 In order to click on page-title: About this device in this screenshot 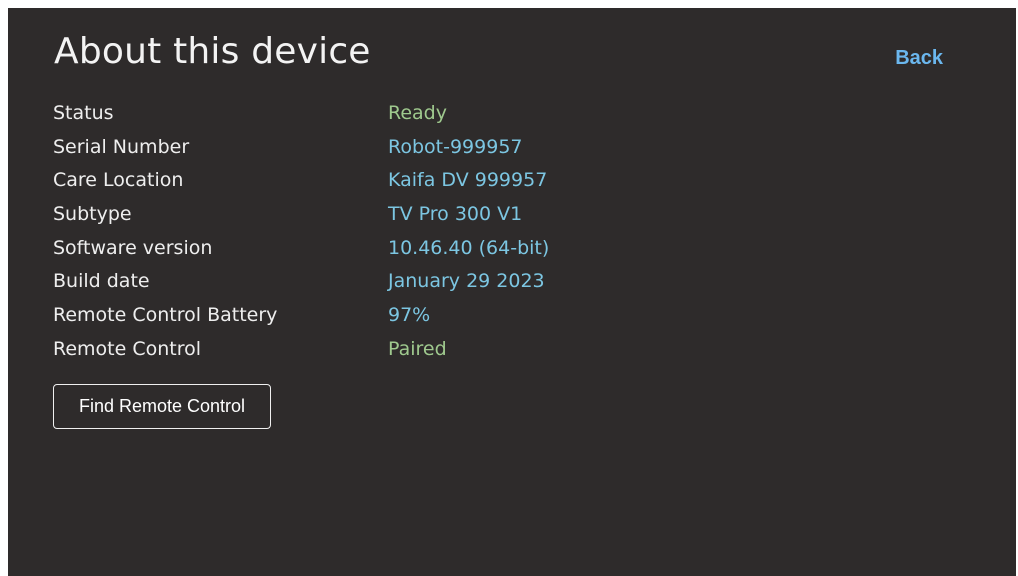, I will do `click(212, 51)`.